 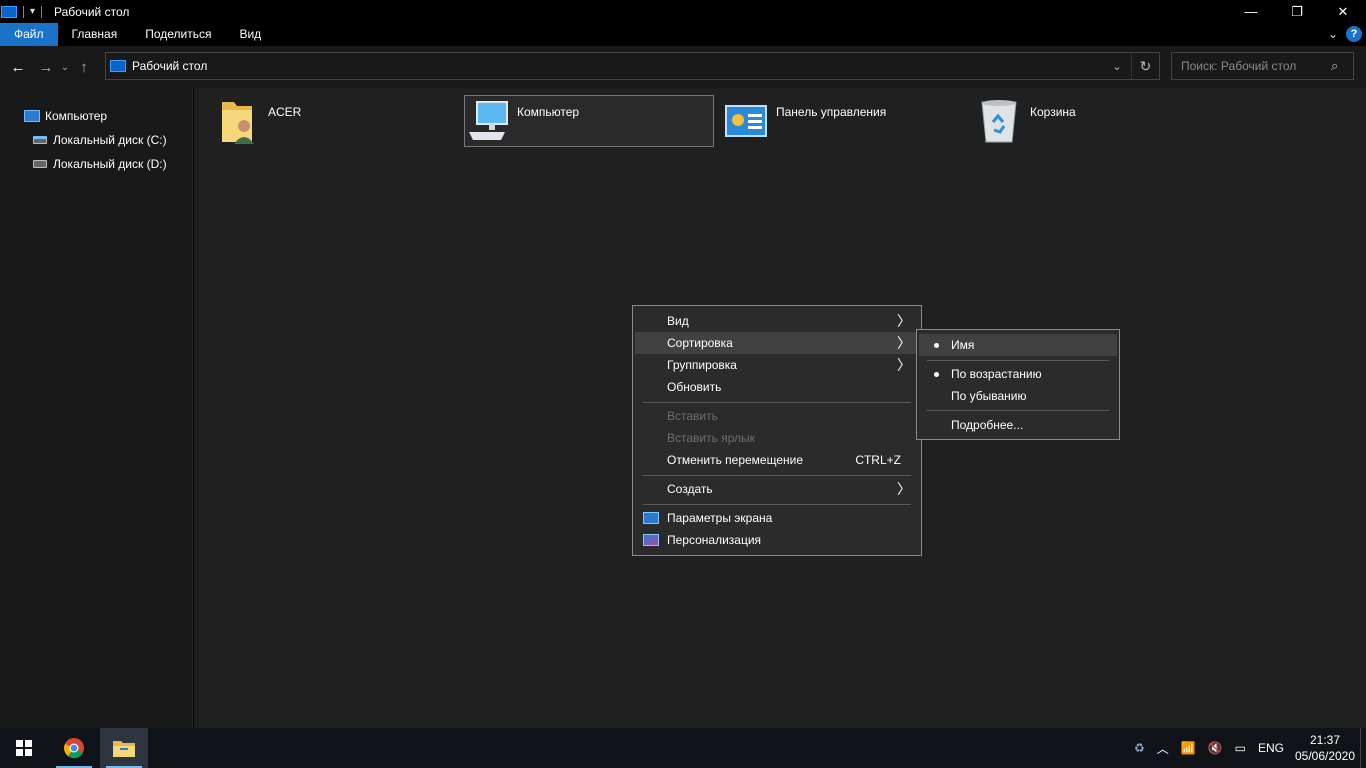 What do you see at coordinates (178, 34) in the screenshot?
I see `tab-share: Поделиться` at bounding box center [178, 34].